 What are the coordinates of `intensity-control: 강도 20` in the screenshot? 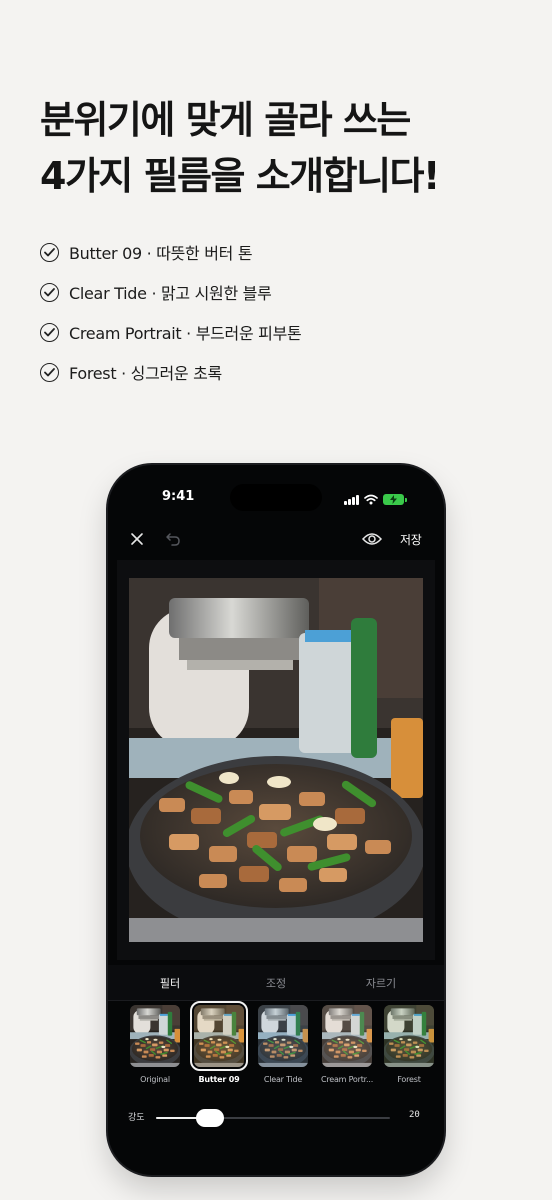 It's located at (276, 1117).